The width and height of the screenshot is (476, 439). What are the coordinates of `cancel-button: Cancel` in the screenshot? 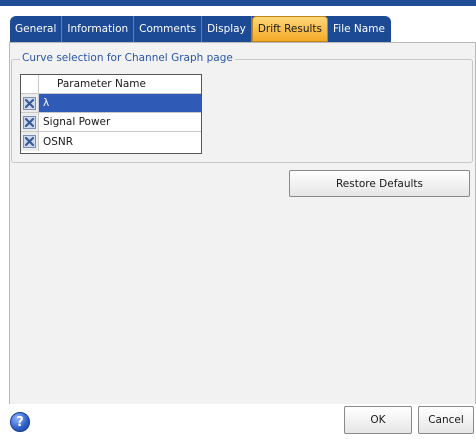 It's located at (446, 420).